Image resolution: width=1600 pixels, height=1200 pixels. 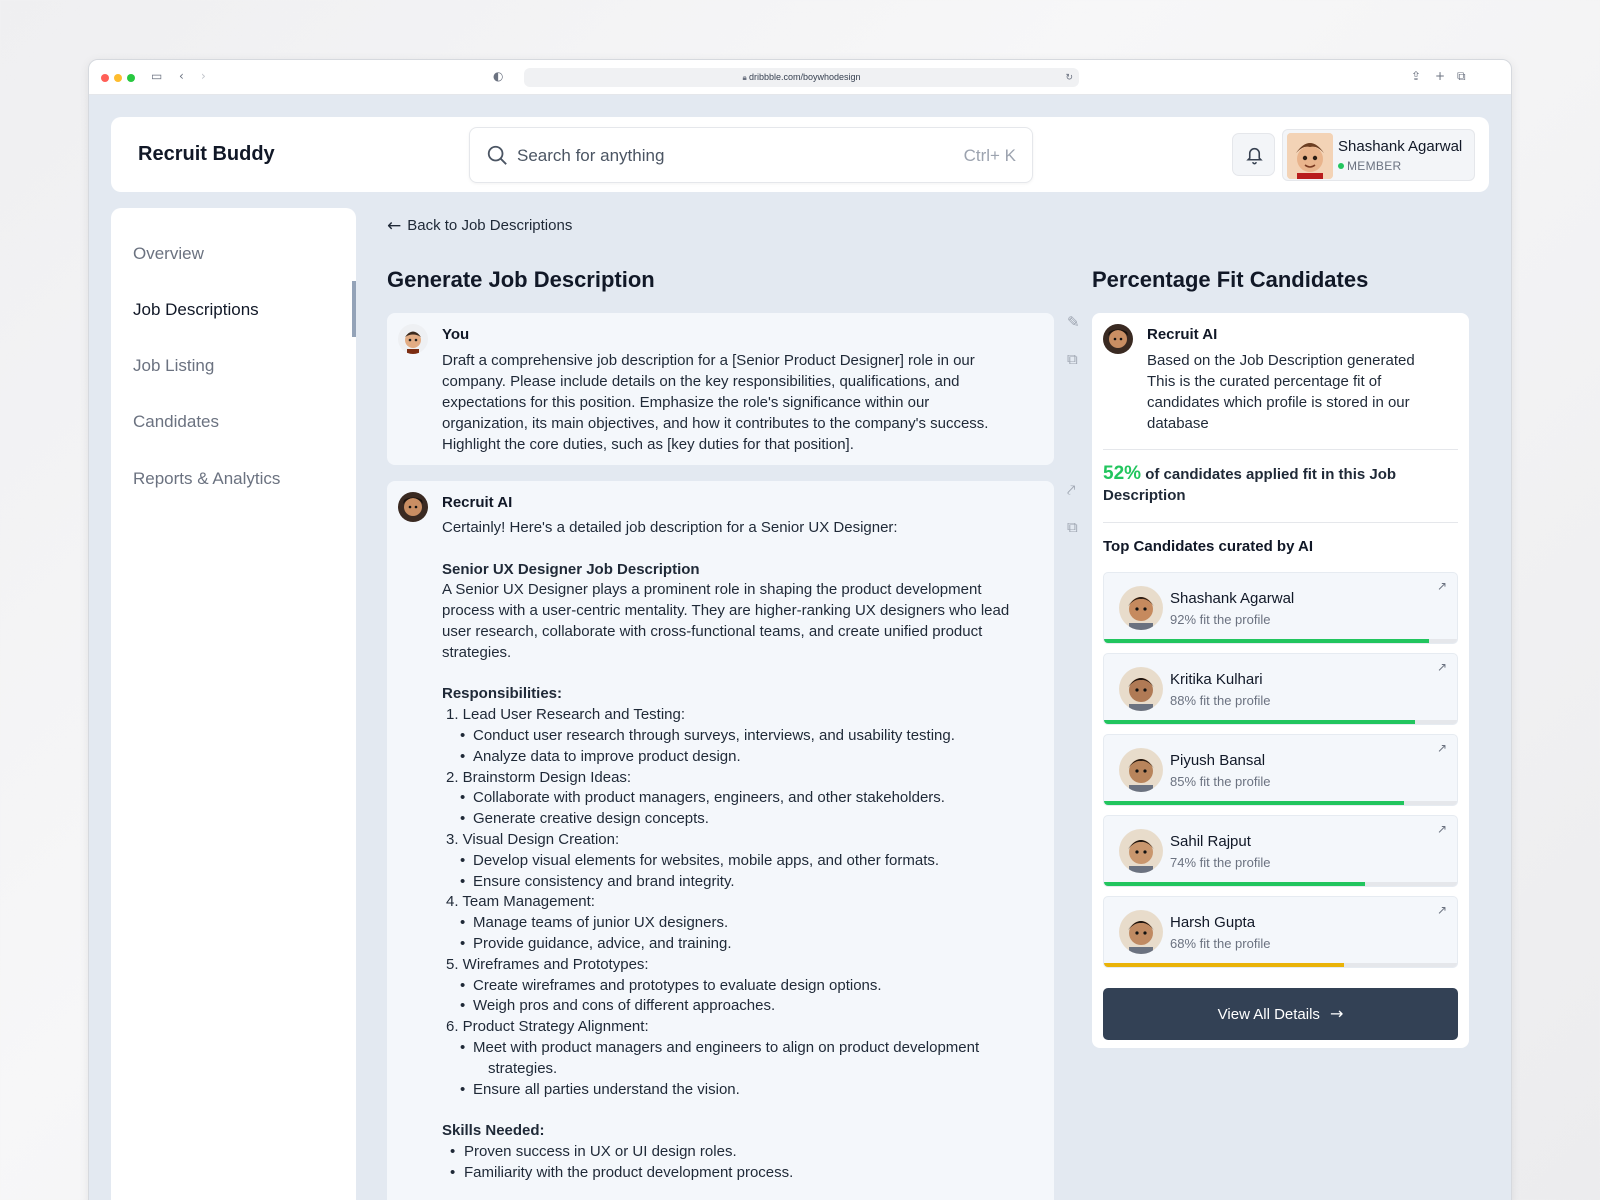 What do you see at coordinates (742, 944) in the screenshot?
I see `list-item: Provide guidance, advice, and training.` at bounding box center [742, 944].